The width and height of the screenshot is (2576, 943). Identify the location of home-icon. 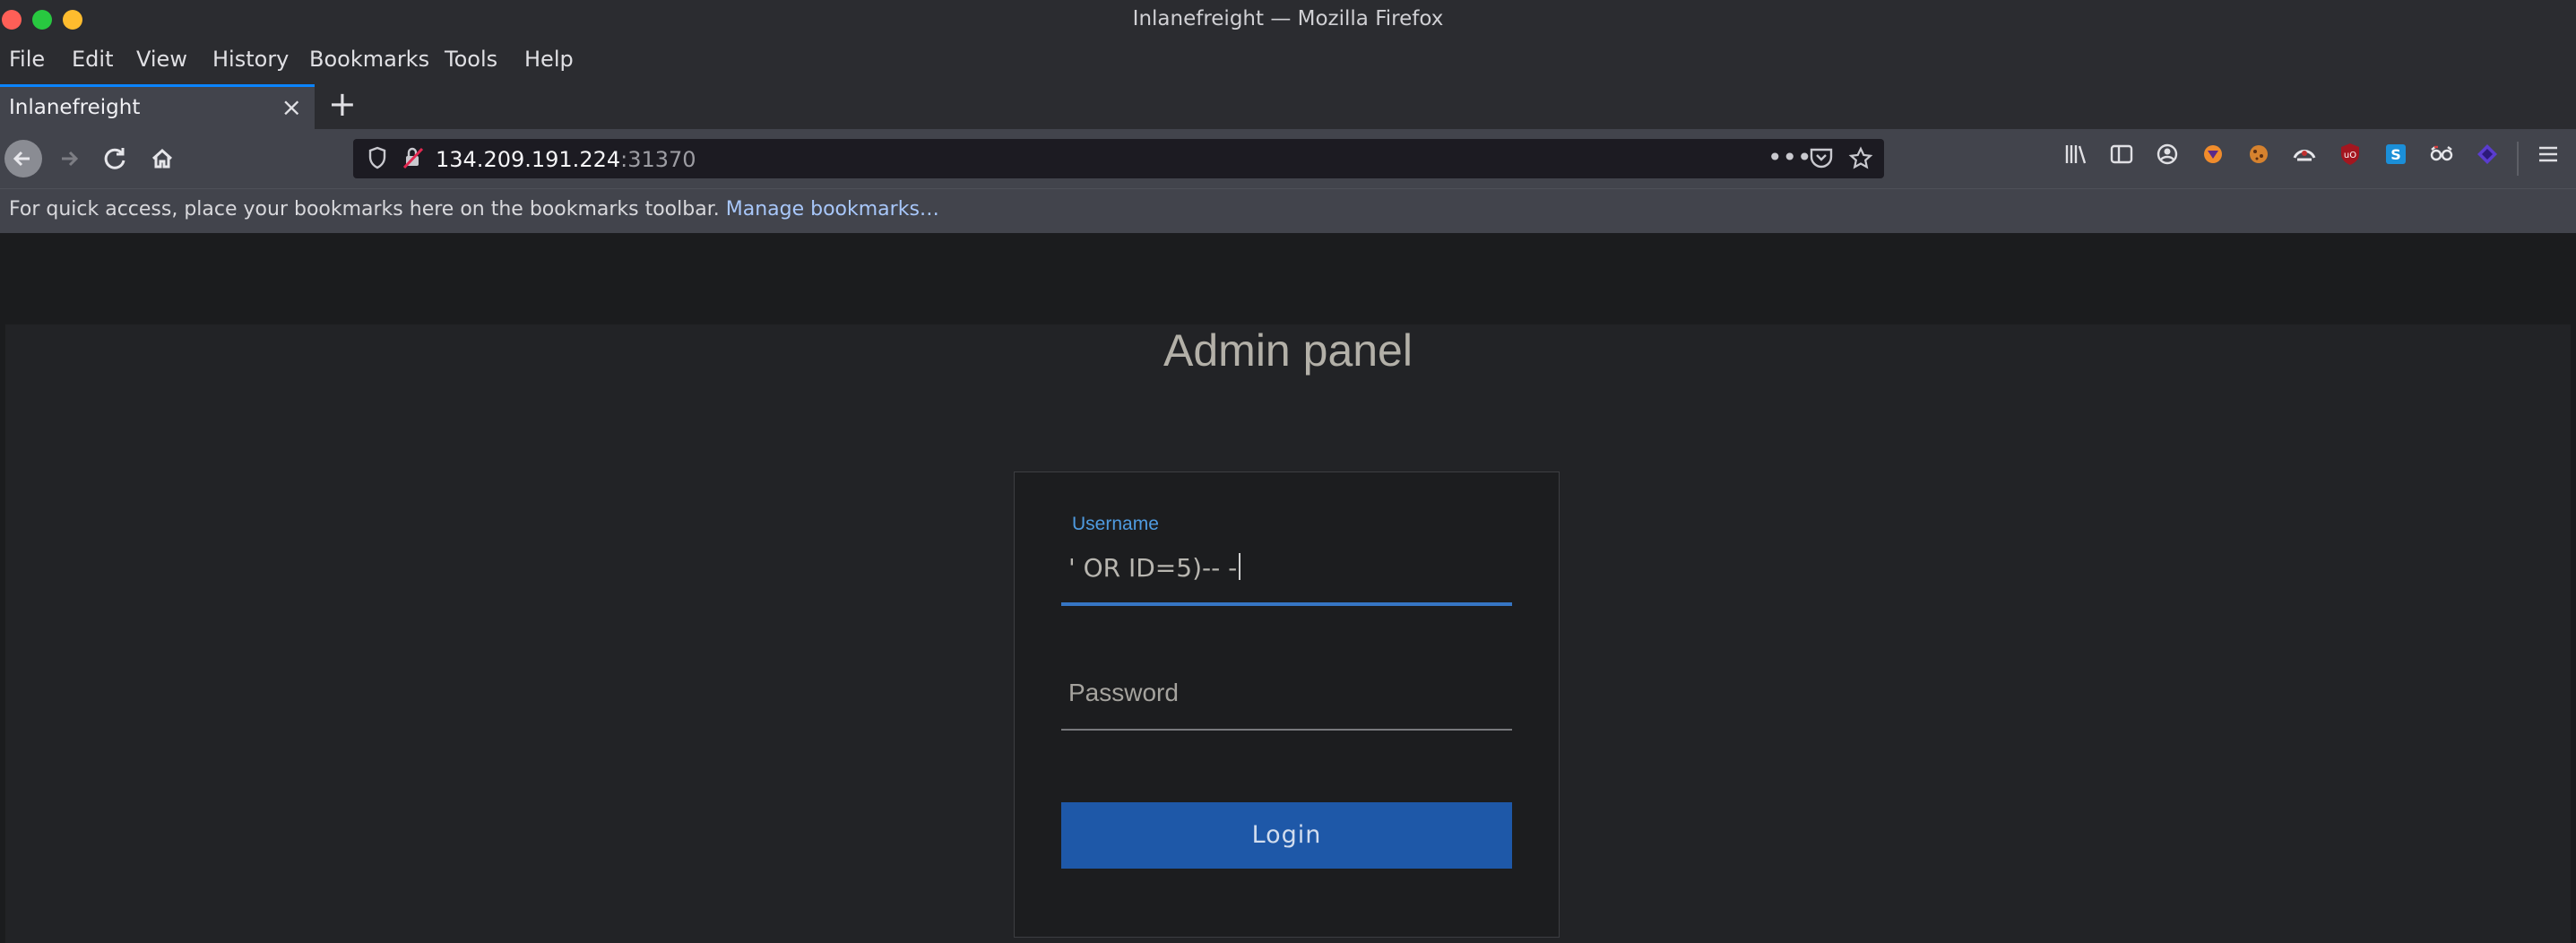
(162, 158).